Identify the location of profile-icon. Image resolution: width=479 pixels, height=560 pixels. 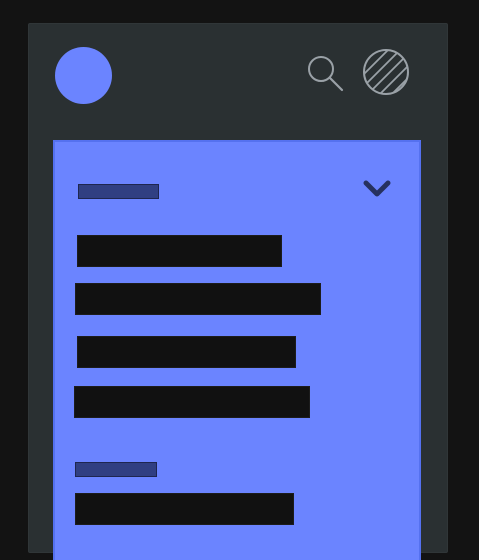
(386, 72).